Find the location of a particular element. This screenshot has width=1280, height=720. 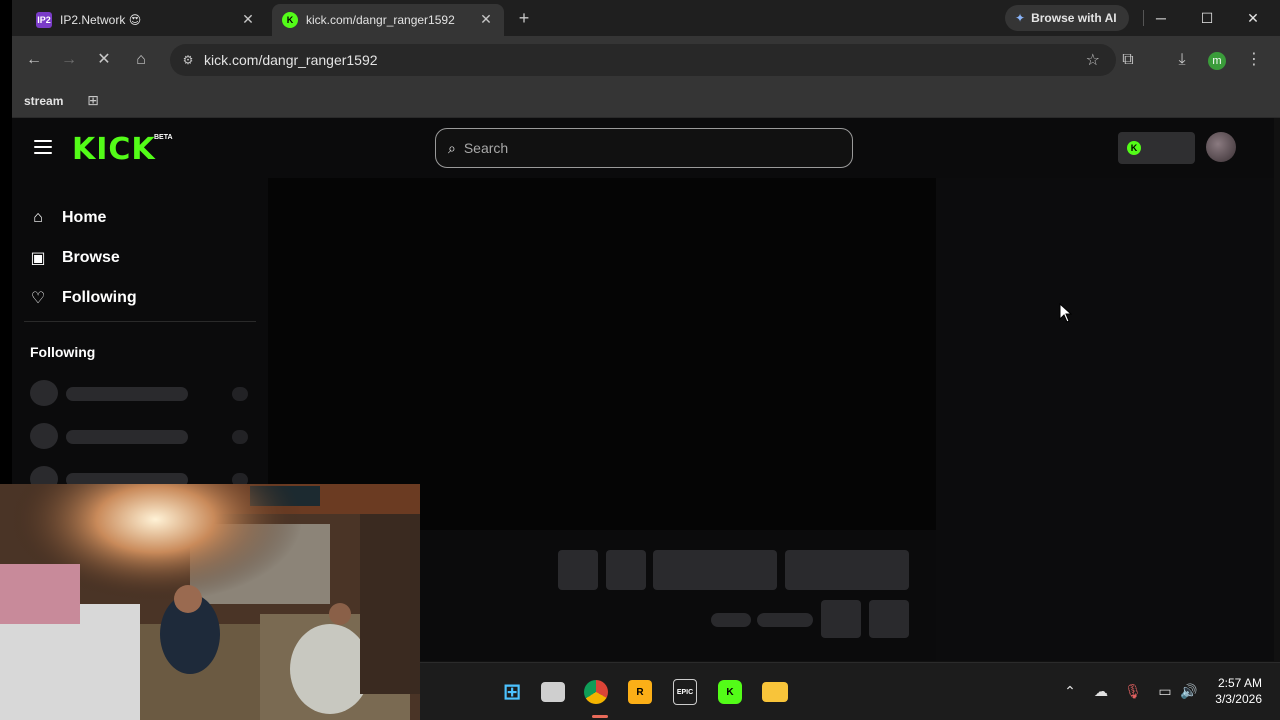

search-box: ⌕ is located at coordinates (644, 148).